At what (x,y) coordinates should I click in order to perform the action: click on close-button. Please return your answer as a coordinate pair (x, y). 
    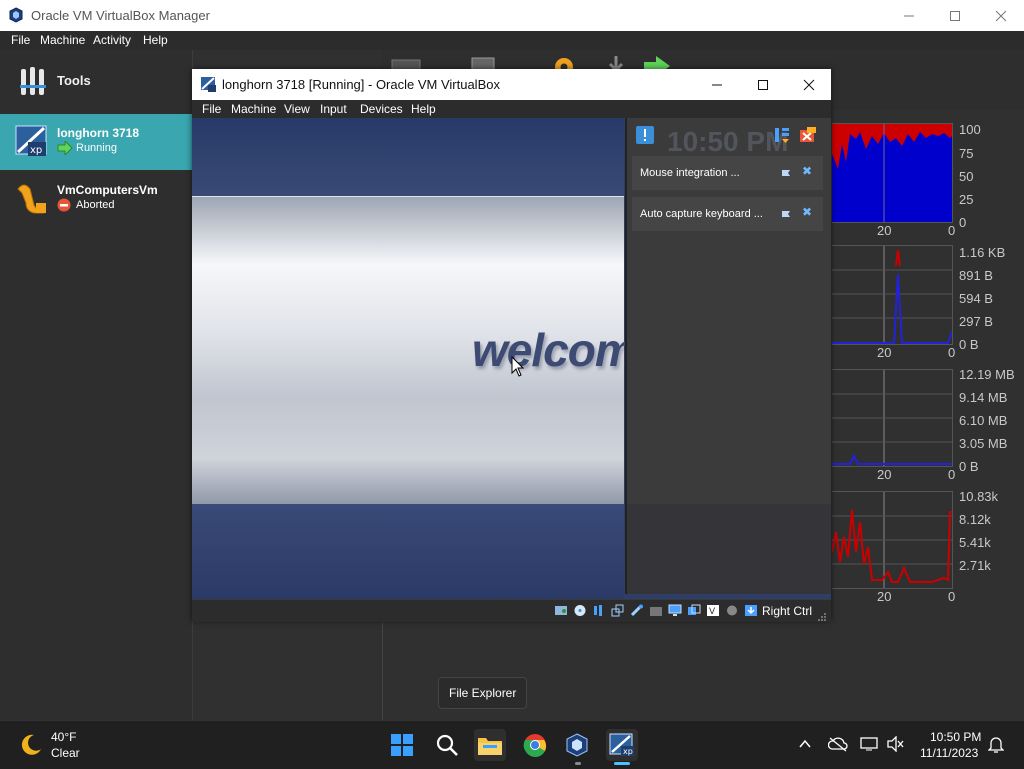
    Looking at the image, I should click on (1001, 15).